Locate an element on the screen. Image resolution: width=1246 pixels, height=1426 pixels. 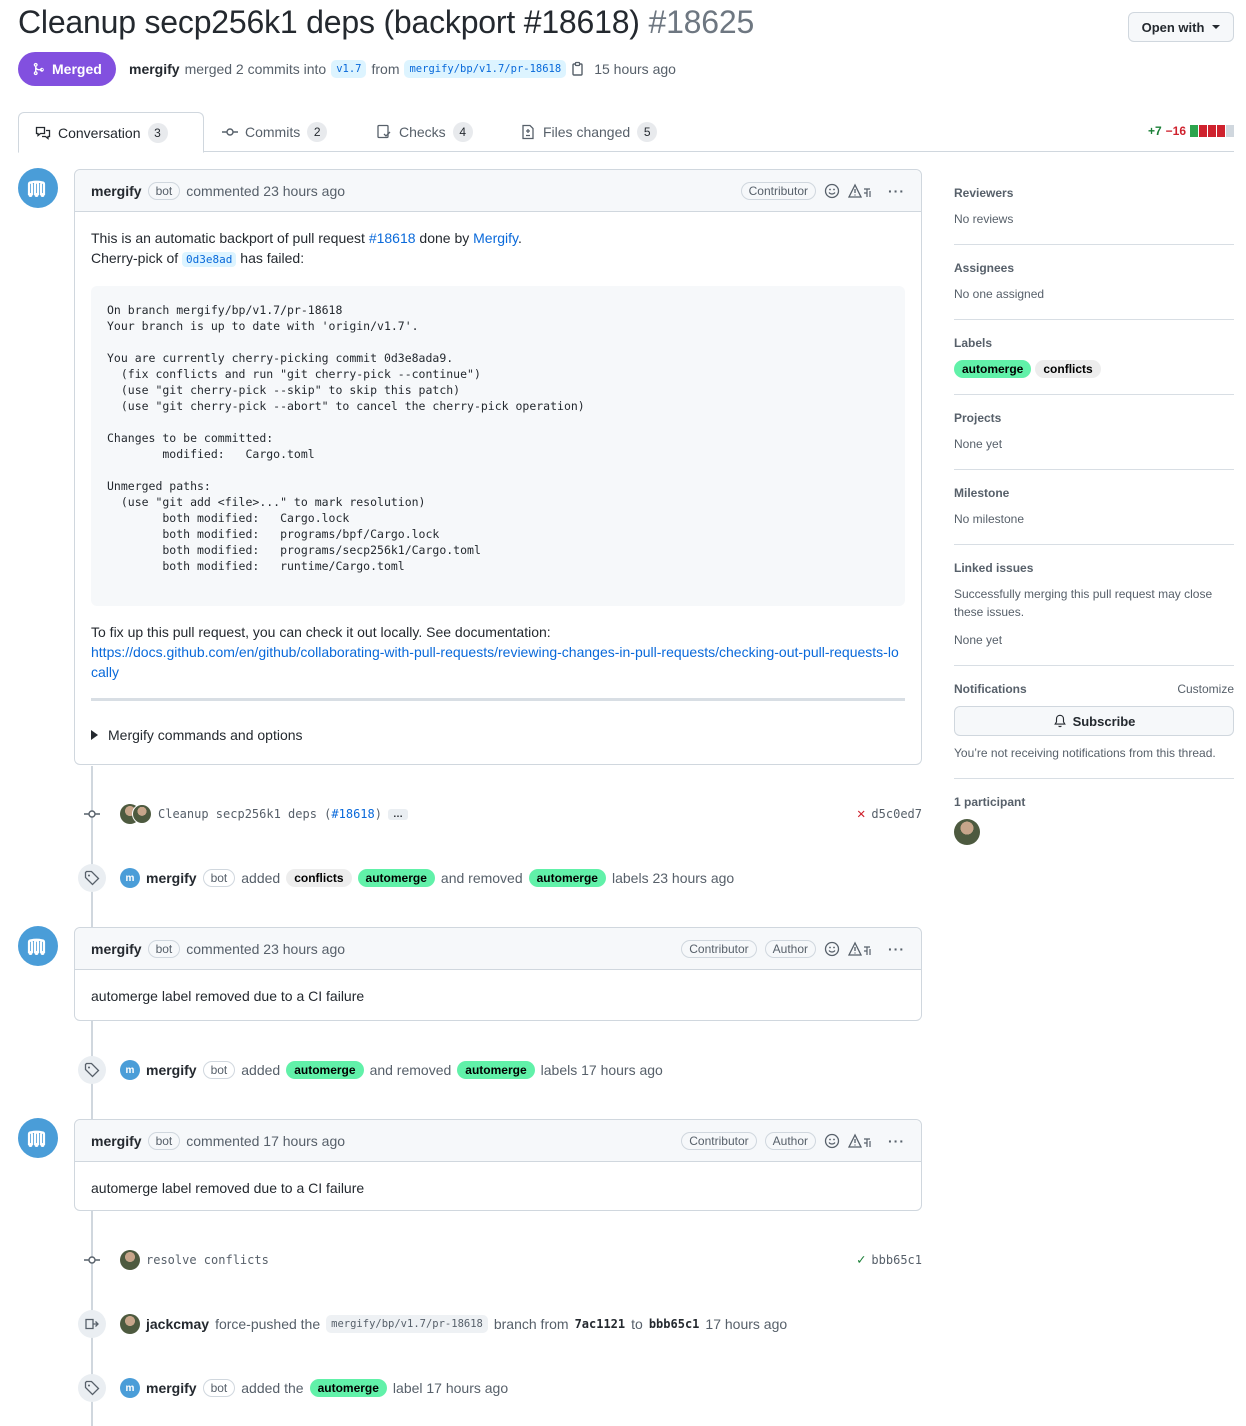
details-summary: Mergify commands and options is located at coordinates (498, 735).